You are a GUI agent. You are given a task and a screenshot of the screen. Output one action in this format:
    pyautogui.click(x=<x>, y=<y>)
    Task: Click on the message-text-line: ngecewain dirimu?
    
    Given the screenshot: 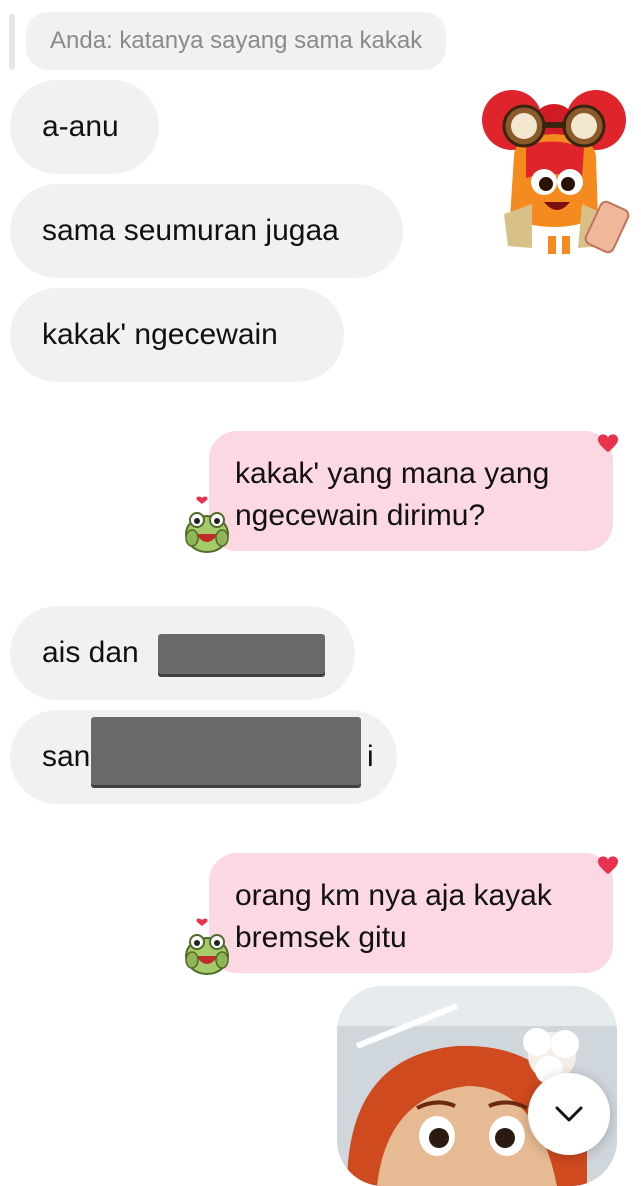 What is the action you would take?
    pyautogui.click(x=360, y=515)
    